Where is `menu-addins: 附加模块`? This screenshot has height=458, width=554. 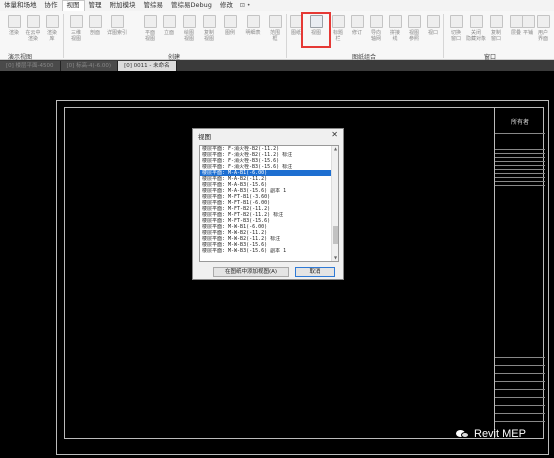 menu-addins: 附加模块 is located at coordinates (123, 5).